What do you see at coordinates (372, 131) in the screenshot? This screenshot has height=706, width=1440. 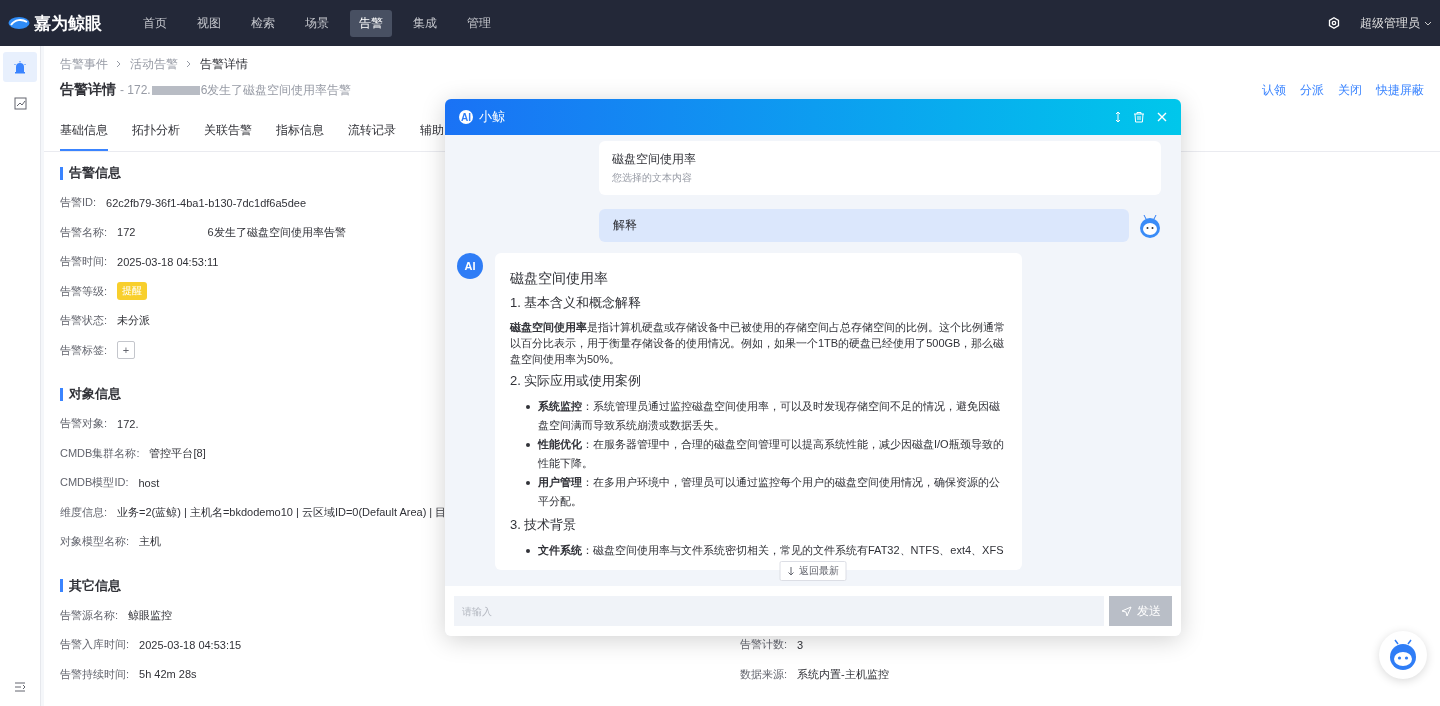 I see `tab: 流转记录` at bounding box center [372, 131].